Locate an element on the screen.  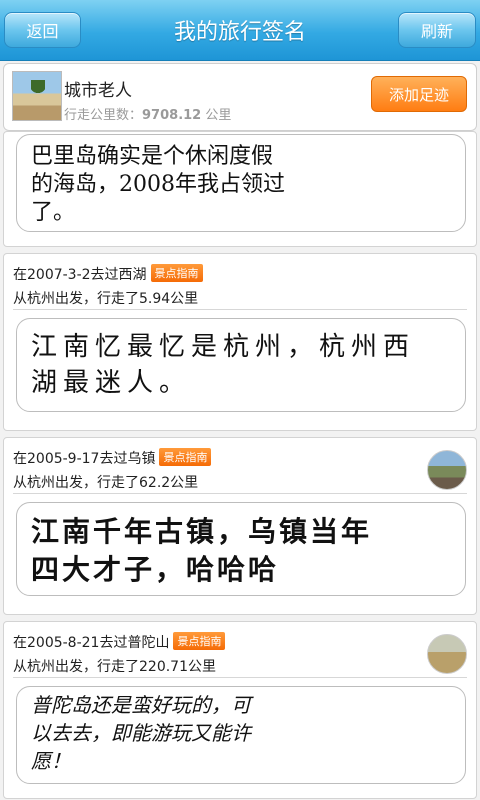
add-footprint-button: 添加足迹 is located at coordinates (419, 94).